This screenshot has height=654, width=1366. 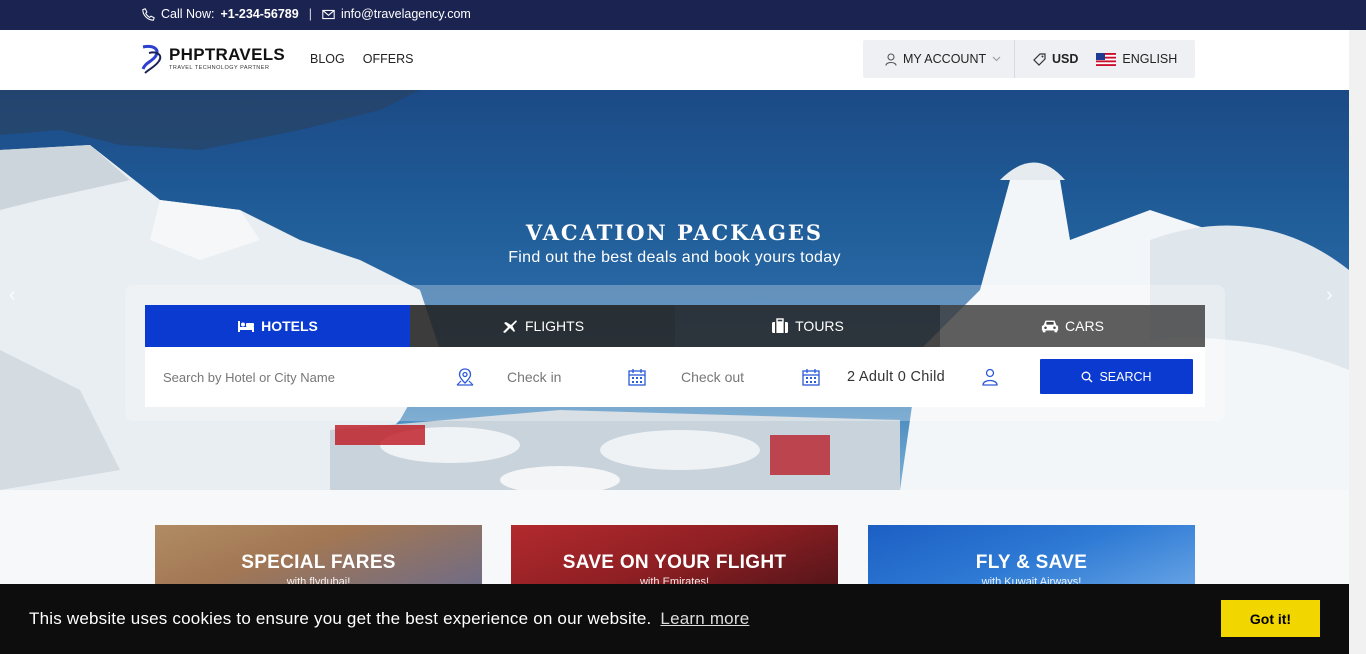 I want to click on logo-mark-icon, so click(x=151, y=59).